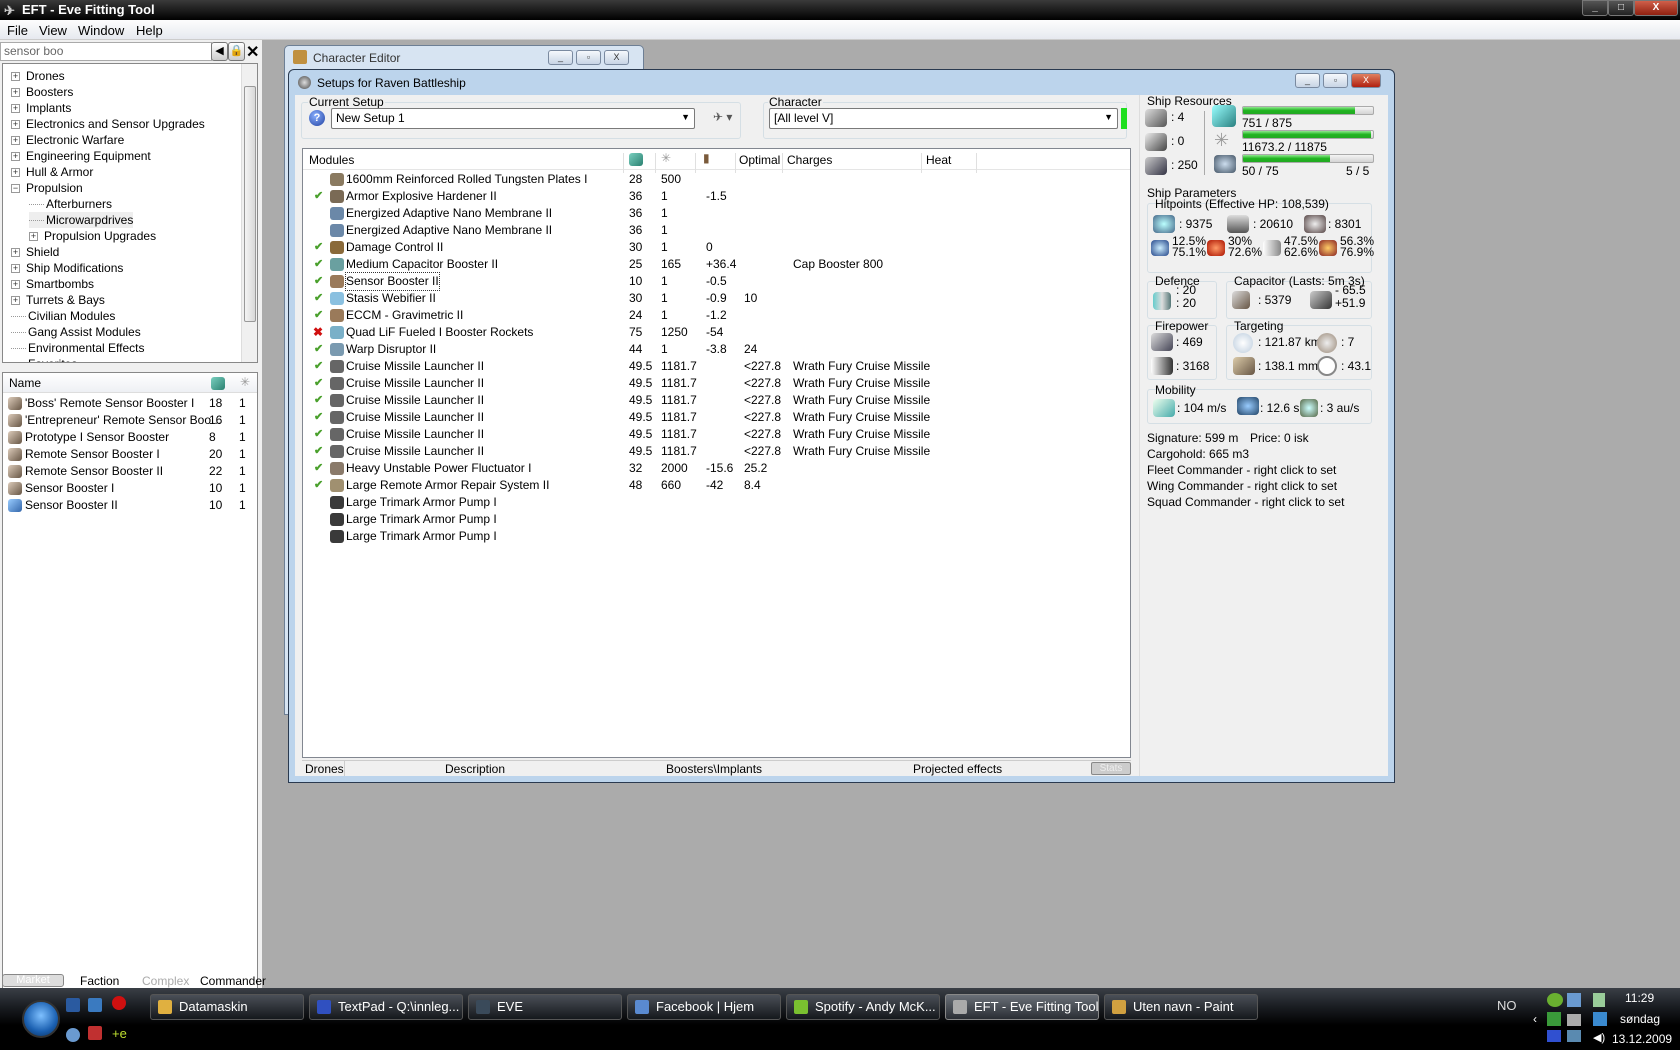 Image resolution: width=1680 pixels, height=1050 pixels. Describe the element at coordinates (1307, 80) in the screenshot. I see `setup-minimize-button: _` at that location.